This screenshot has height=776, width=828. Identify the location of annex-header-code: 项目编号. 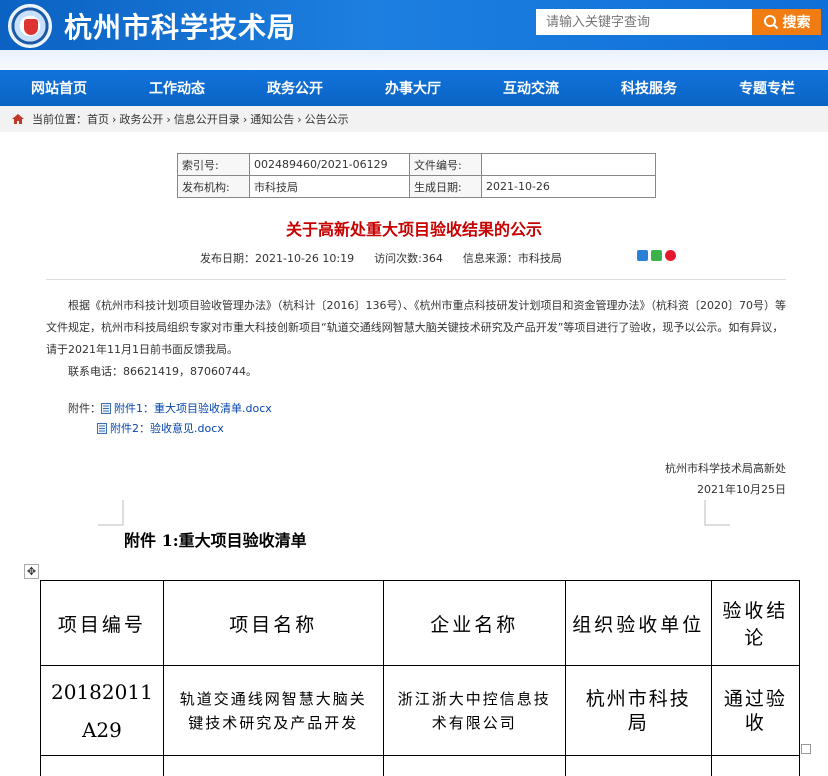
(102, 623).